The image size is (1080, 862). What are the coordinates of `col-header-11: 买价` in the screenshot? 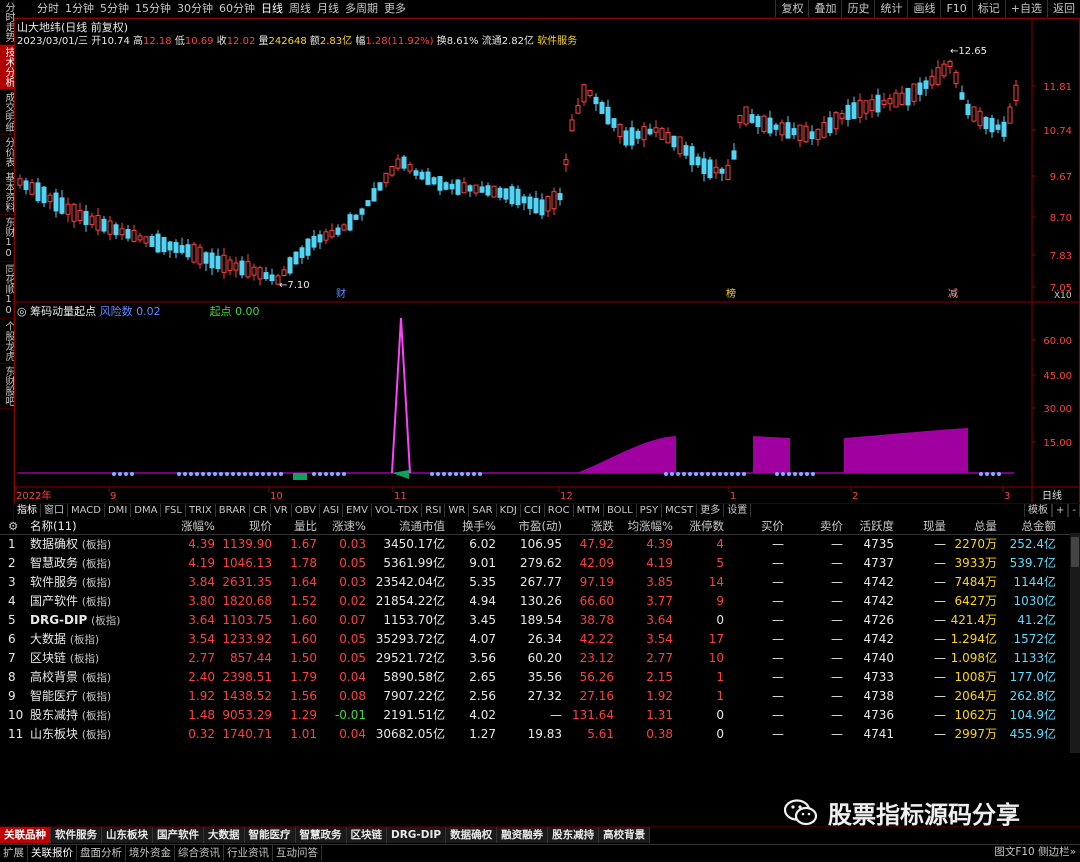 It's located at (756, 526).